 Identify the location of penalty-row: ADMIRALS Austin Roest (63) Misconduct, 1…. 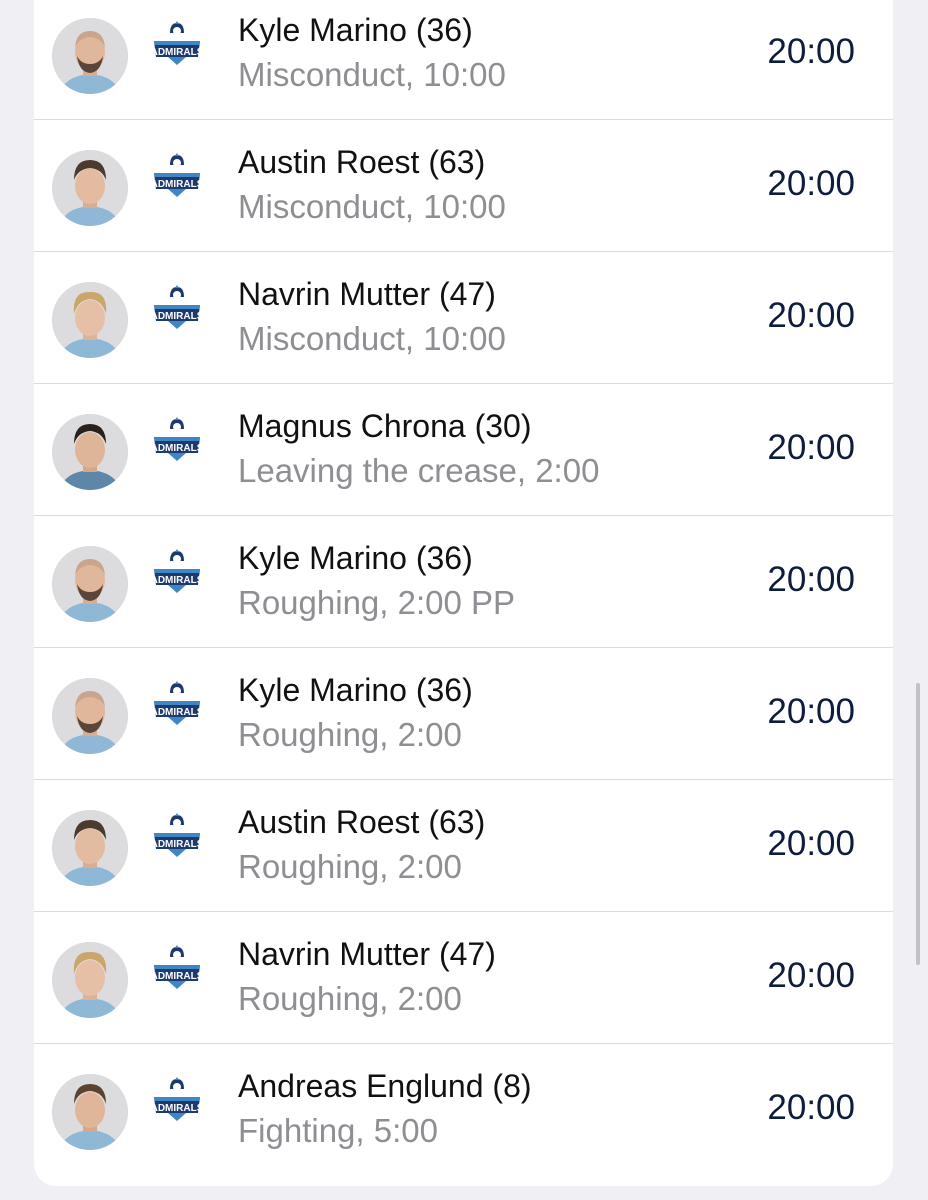
(463, 186).